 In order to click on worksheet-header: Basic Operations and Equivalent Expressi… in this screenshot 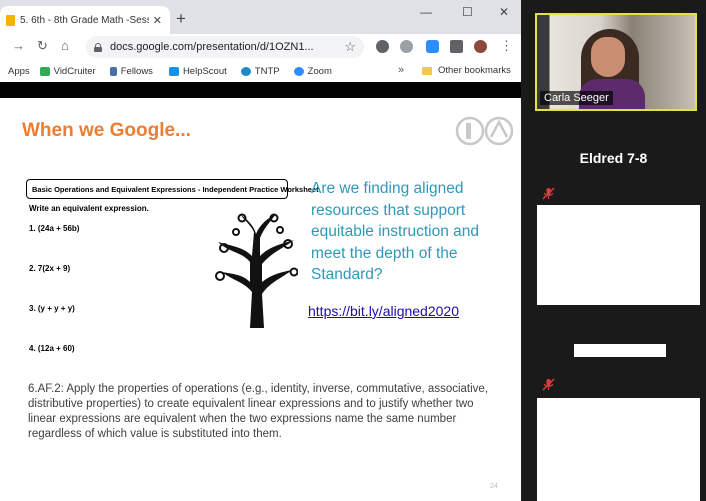, I will do `click(172, 189)`.